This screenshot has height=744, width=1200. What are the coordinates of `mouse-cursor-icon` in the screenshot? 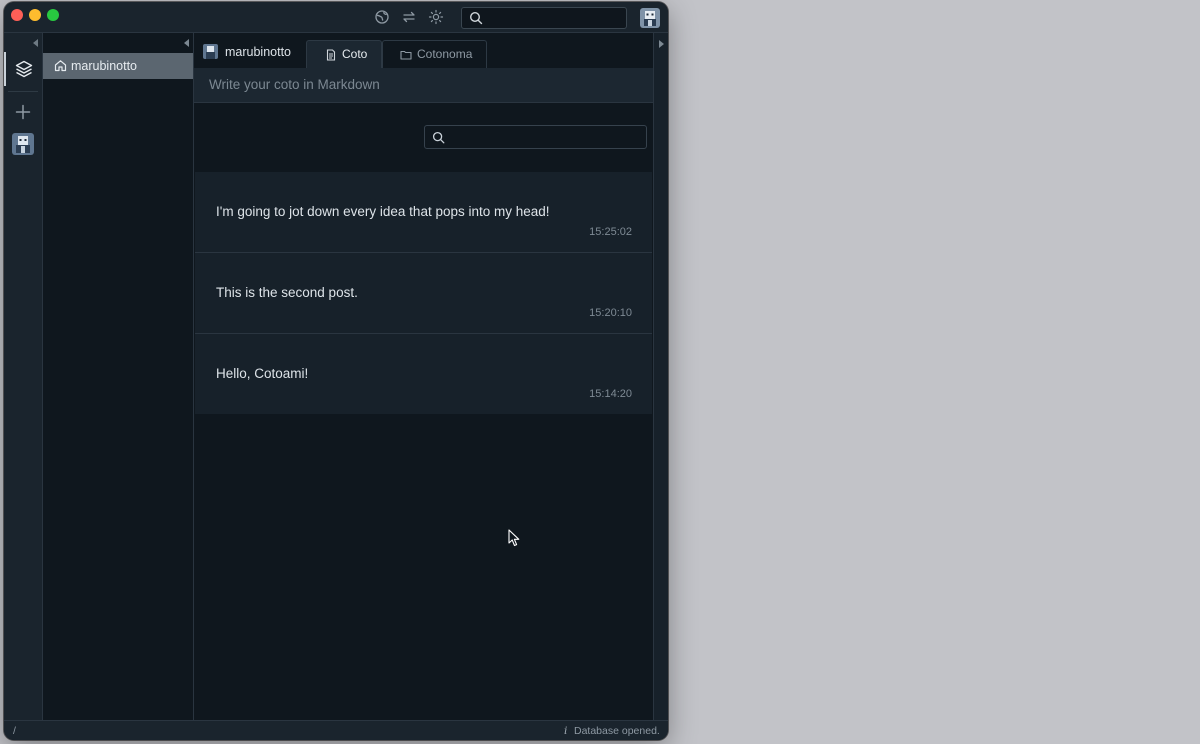 It's located at (514, 538).